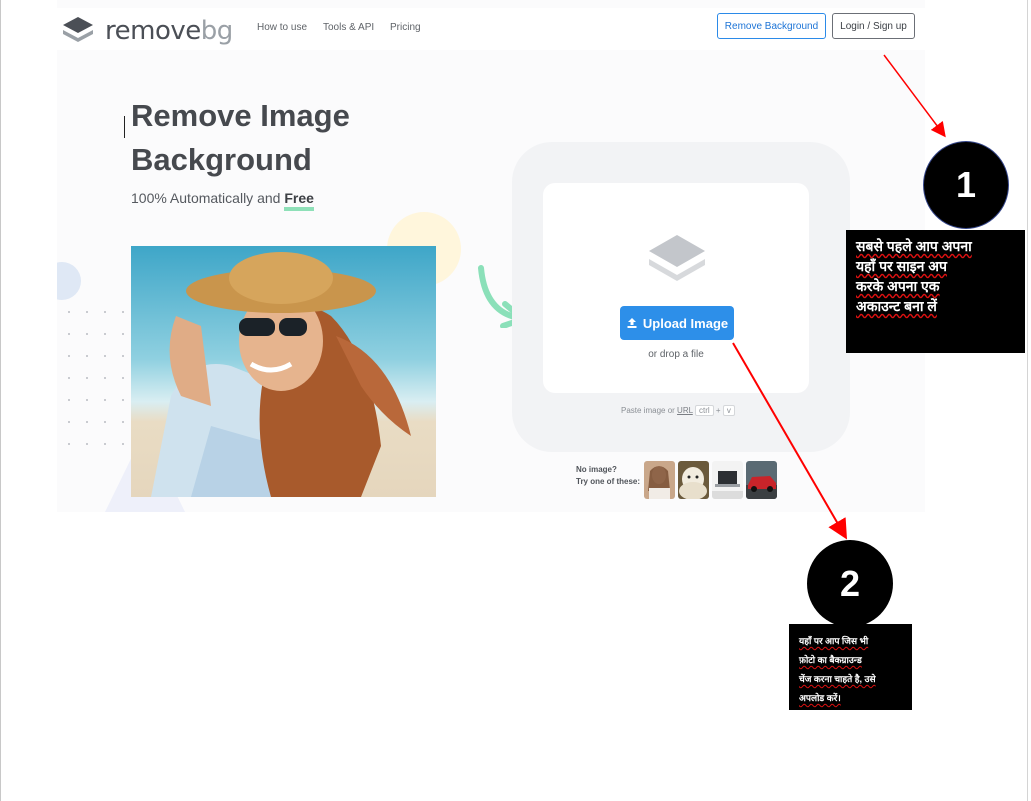 Image resolution: width=1031 pixels, height=801 pixels. What do you see at coordinates (96, 378) in the screenshot?
I see `decor-dot-grid` at bounding box center [96, 378].